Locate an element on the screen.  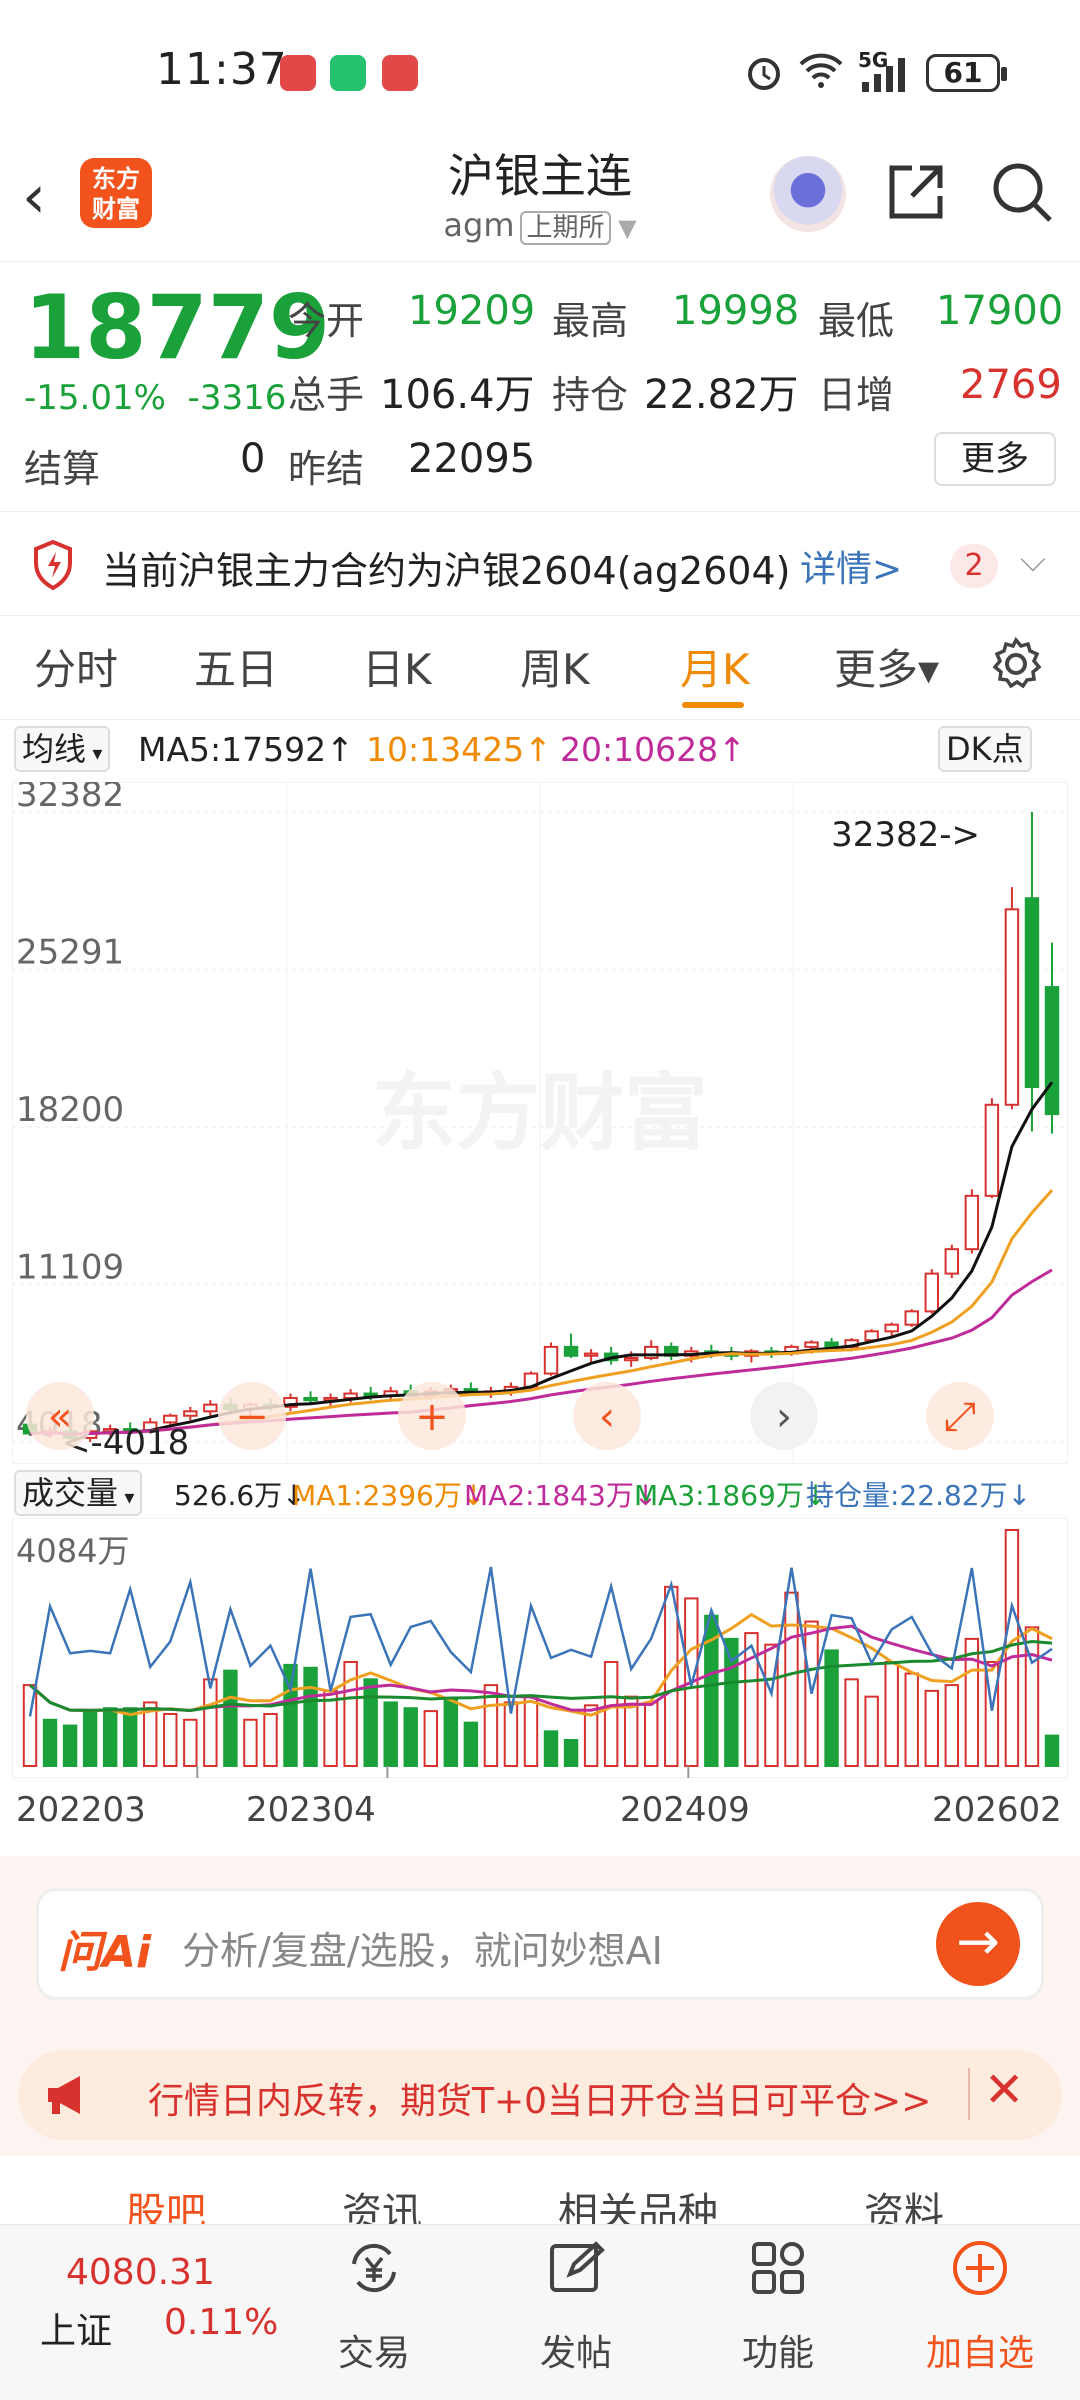
nav-post: 发帖 is located at coordinates (576, 2350).